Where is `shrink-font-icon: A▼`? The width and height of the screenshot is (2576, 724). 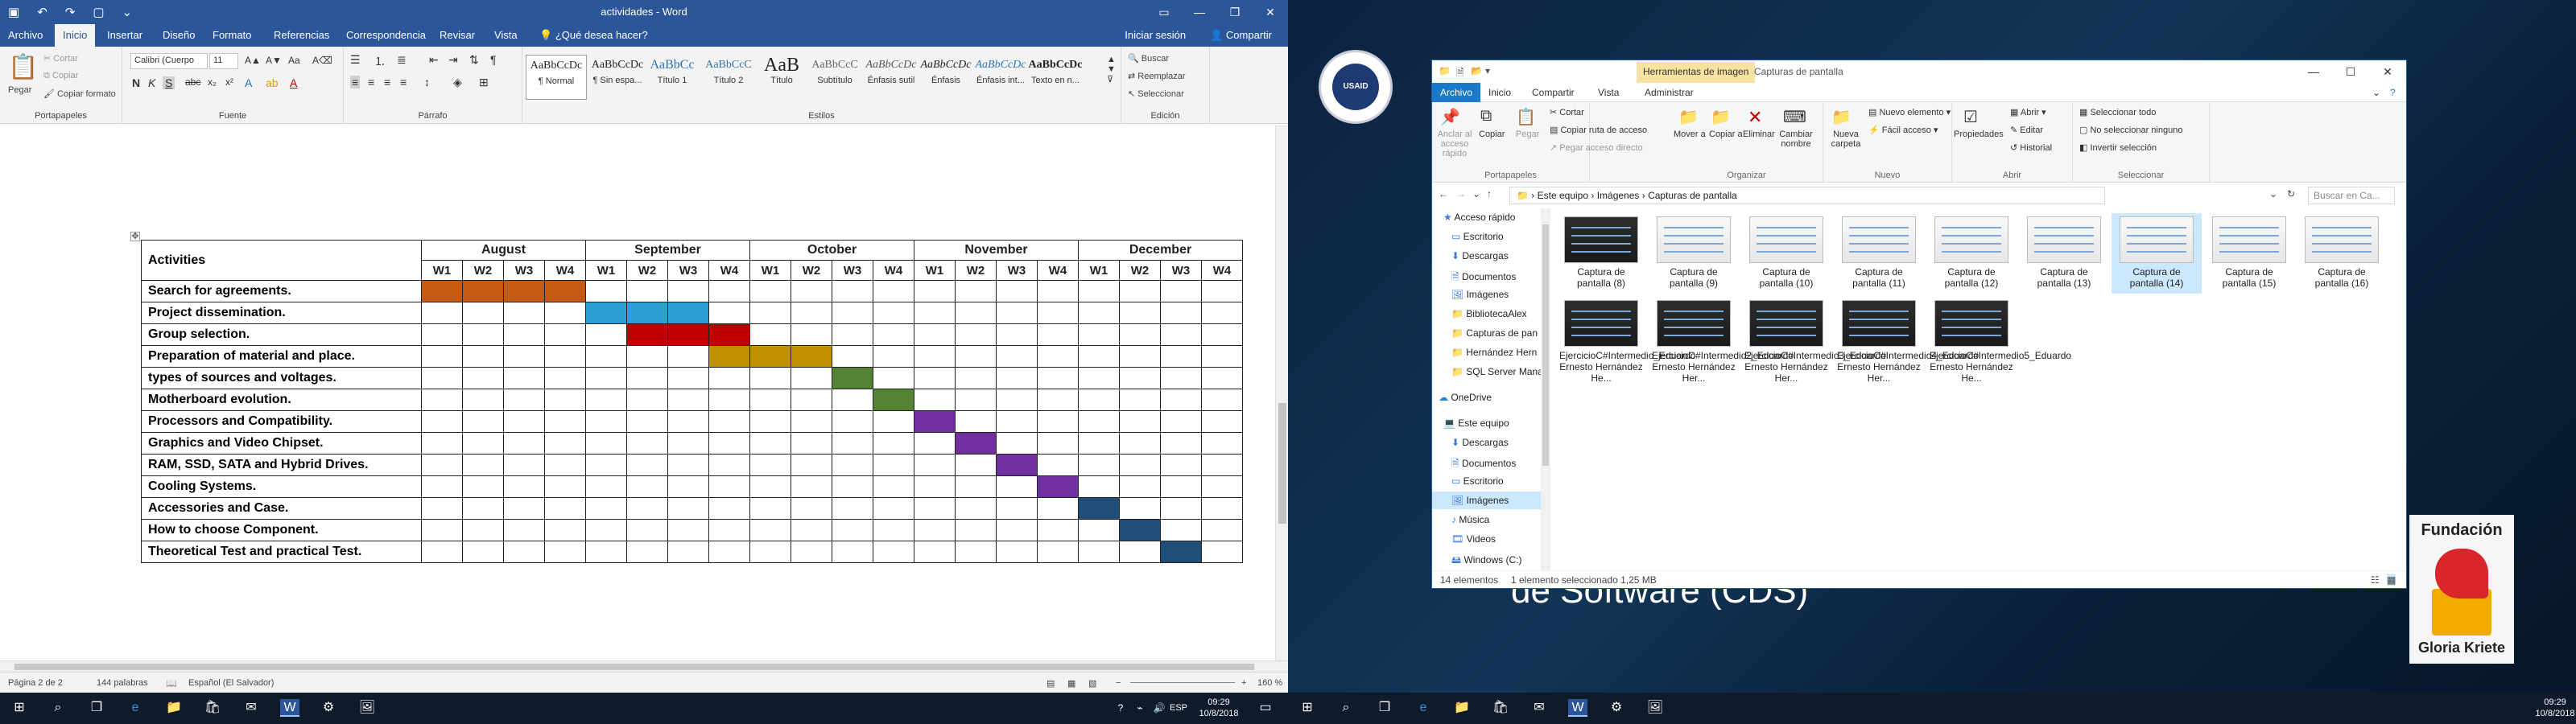
shrink-font-icon: A▼ is located at coordinates (274, 60).